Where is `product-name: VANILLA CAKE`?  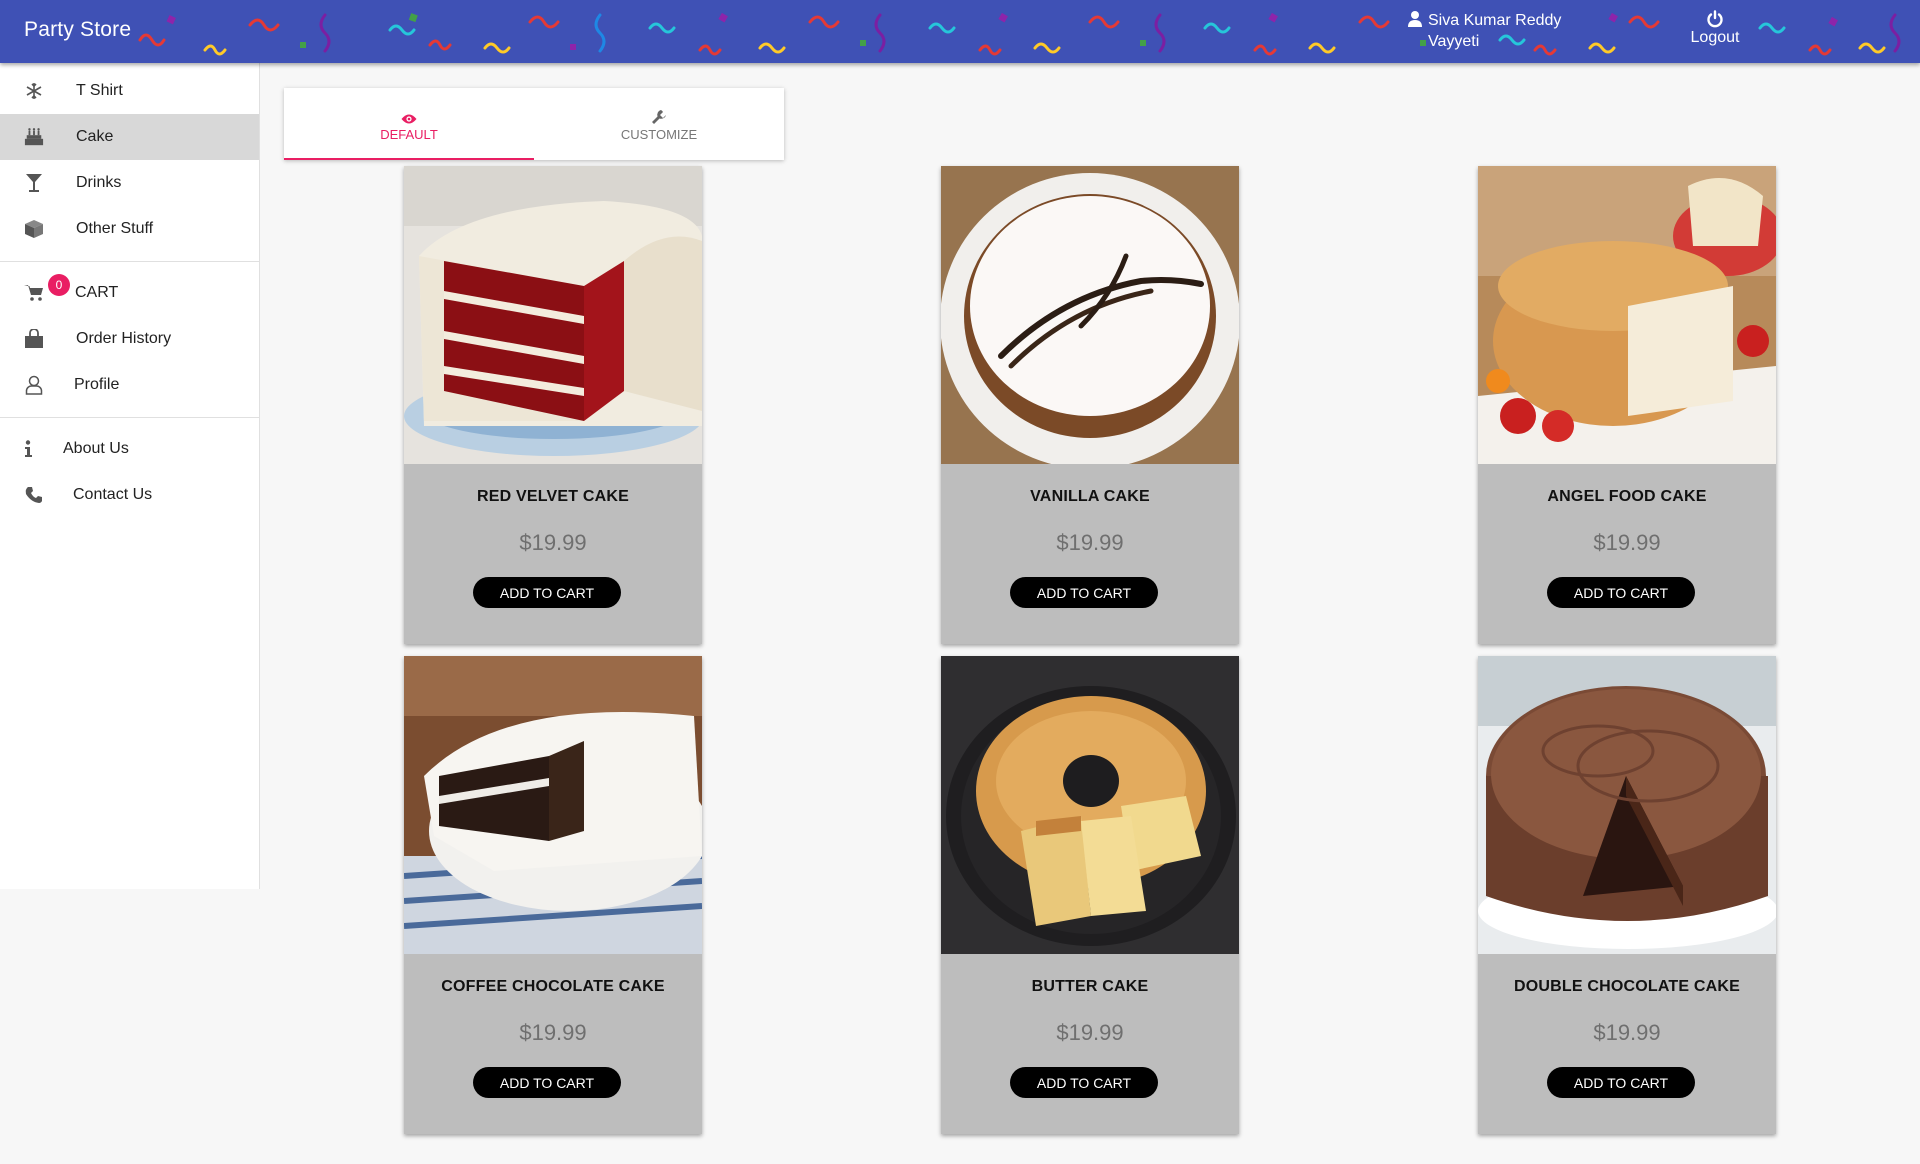
product-name: VANILLA CAKE is located at coordinates (1090, 497).